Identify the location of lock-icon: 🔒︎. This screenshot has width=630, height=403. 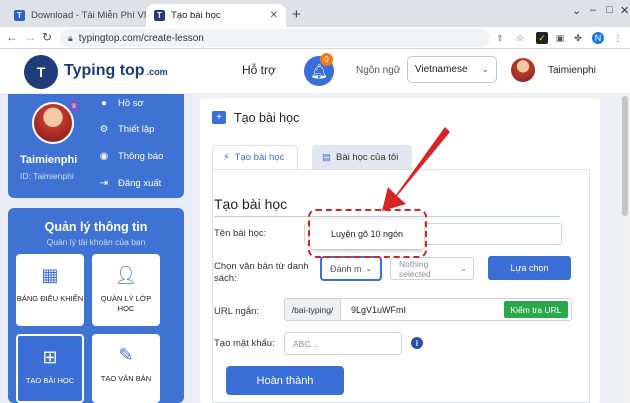
(70, 37).